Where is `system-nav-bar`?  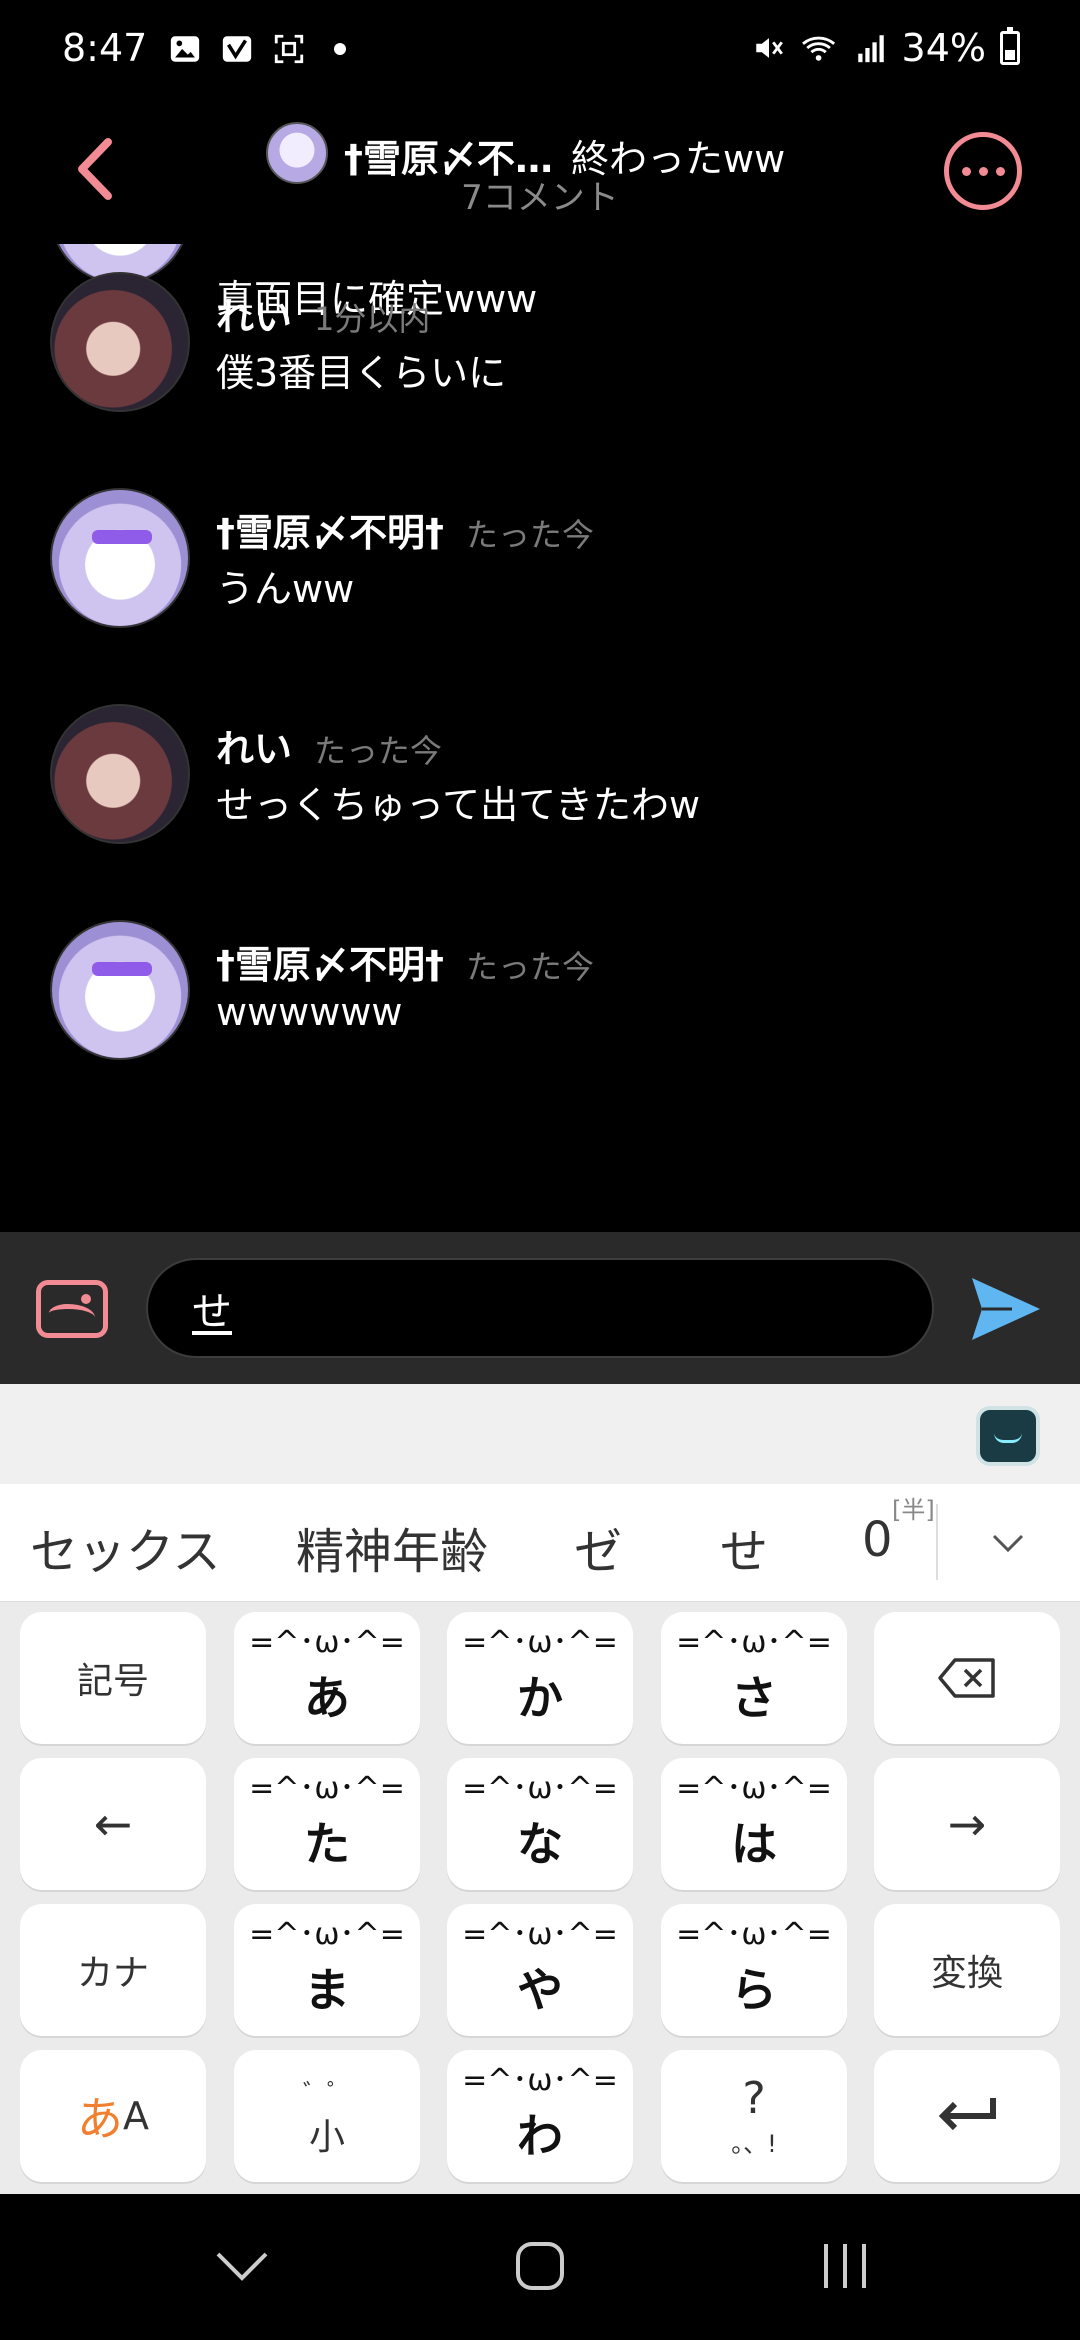 system-nav-bar is located at coordinates (540, 2267).